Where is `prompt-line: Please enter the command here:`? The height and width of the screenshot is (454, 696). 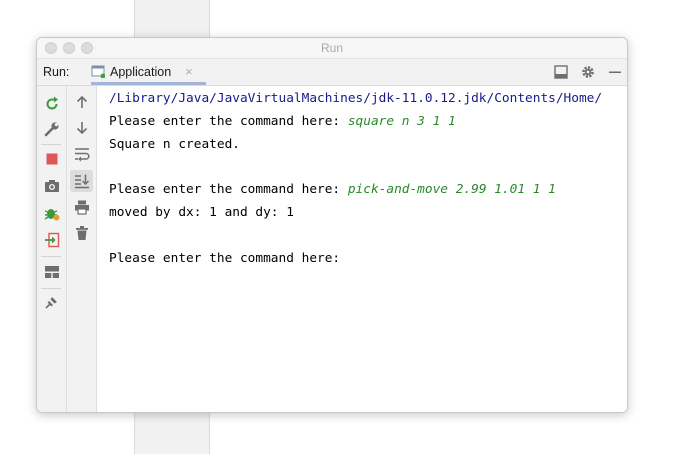
prompt-line: Please enter the command here: is located at coordinates (225, 258).